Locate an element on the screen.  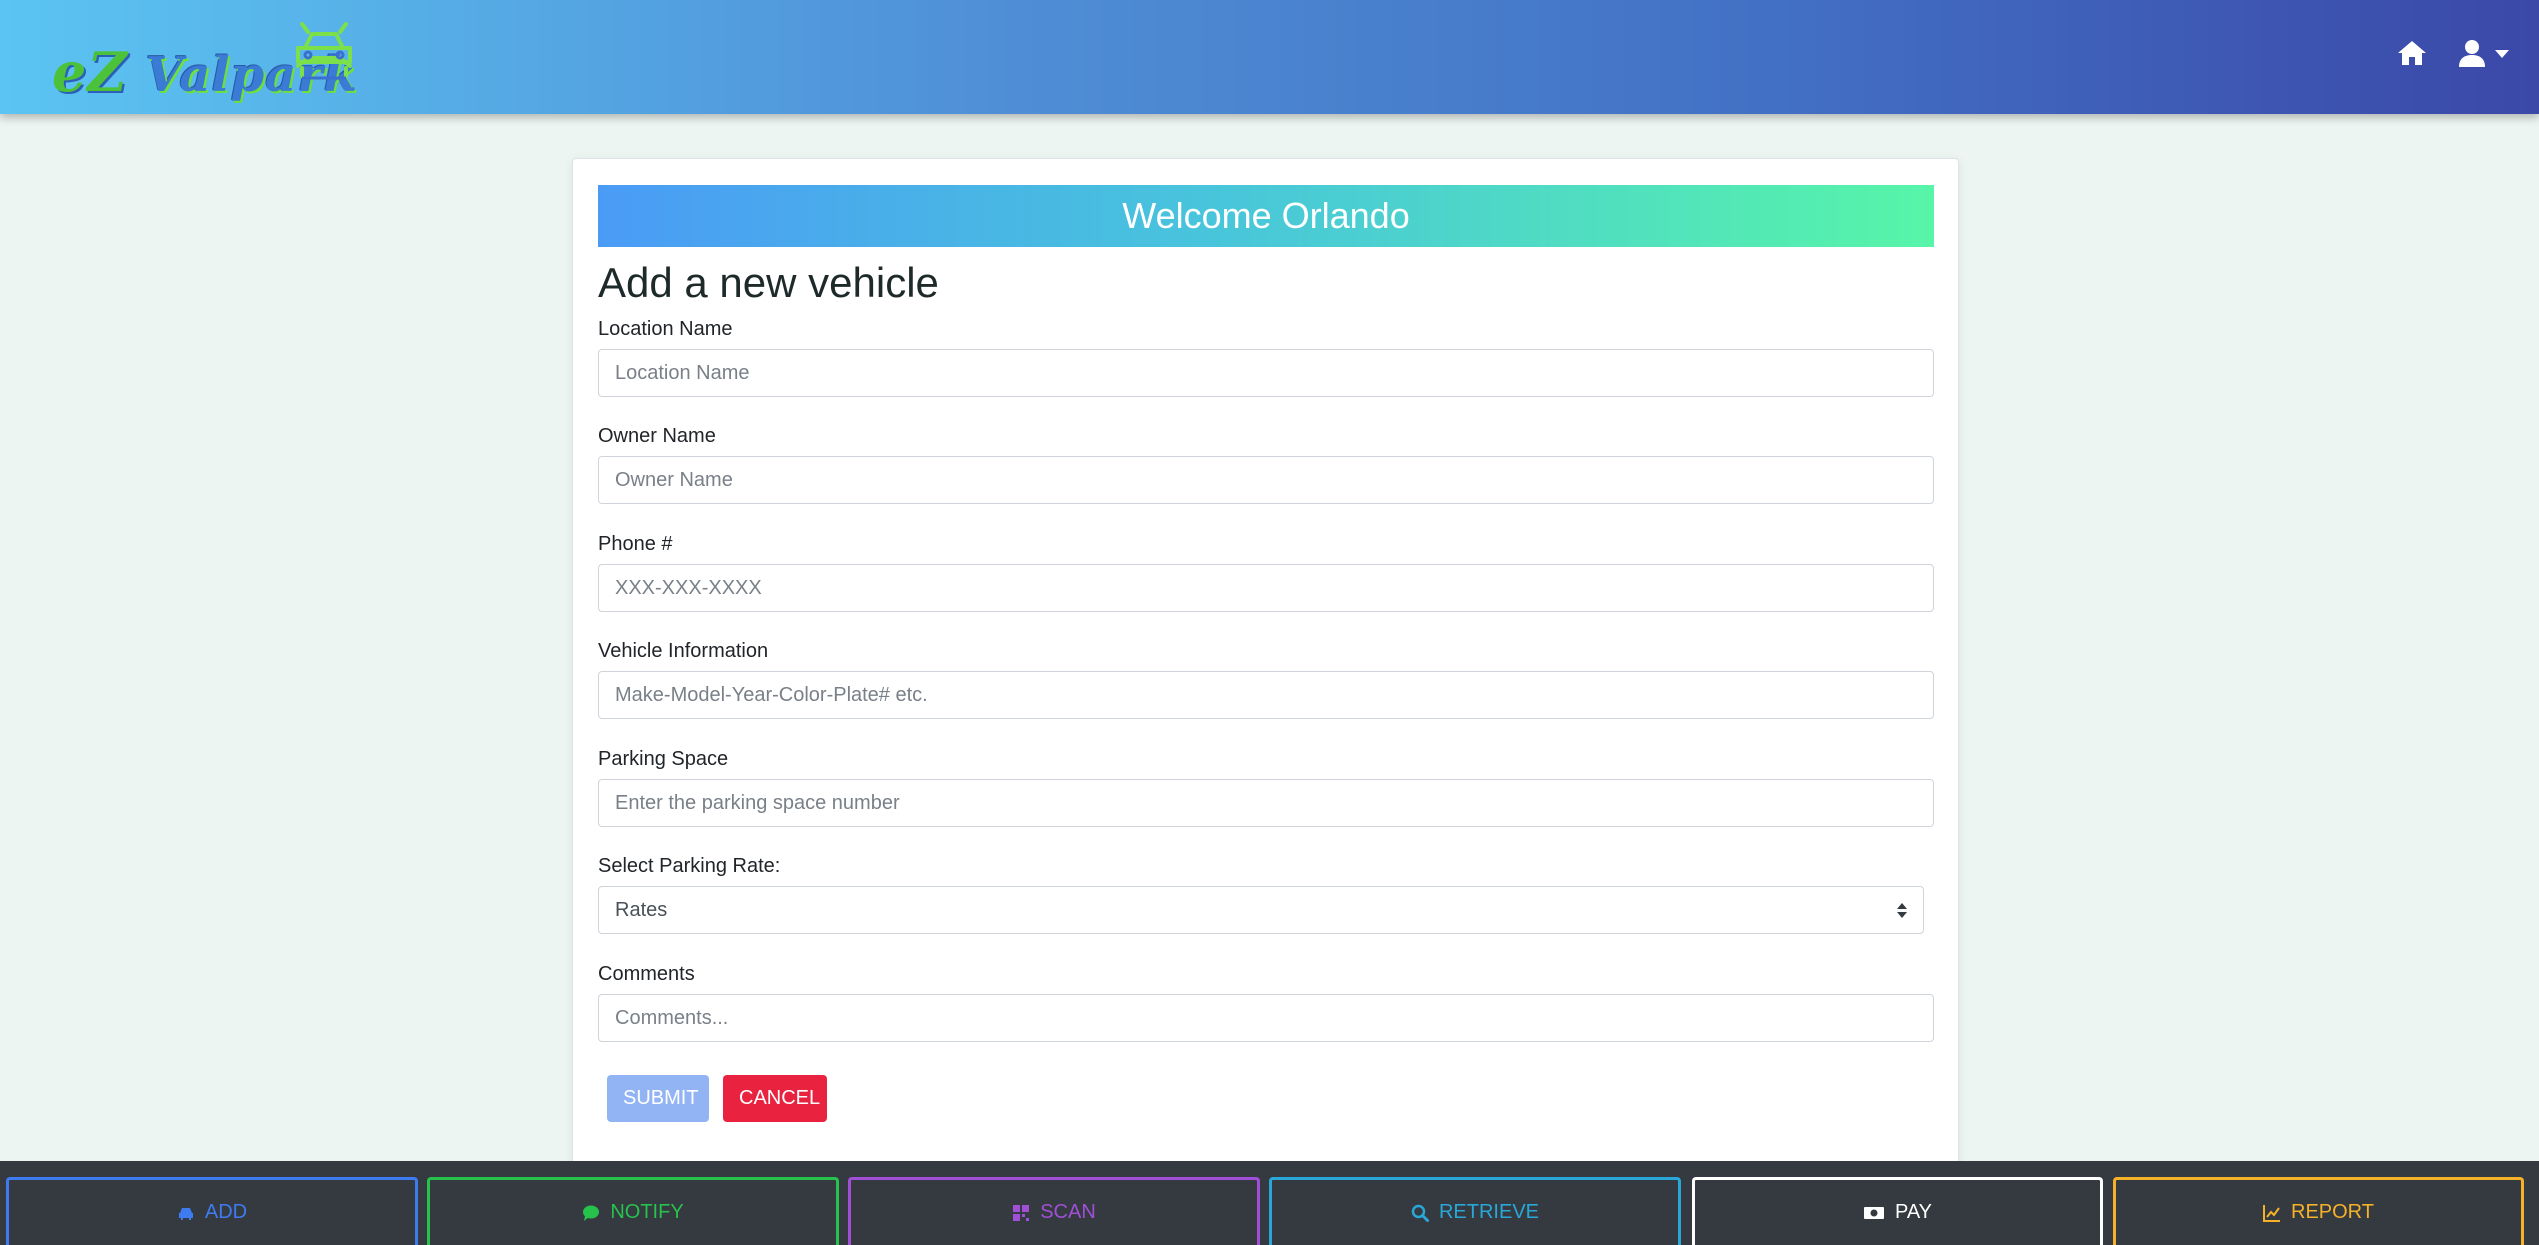
report-tab: REPORT is located at coordinates (2318, 1211).